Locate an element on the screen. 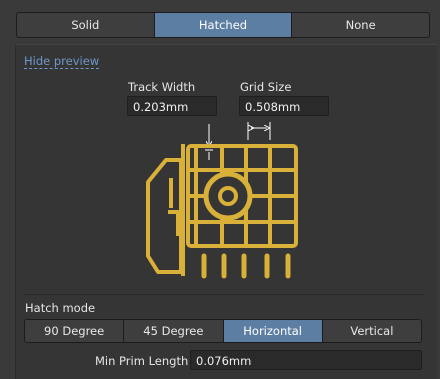 The height and width of the screenshot is (379, 440). track-width-indicator-icon is located at coordinates (209, 142).